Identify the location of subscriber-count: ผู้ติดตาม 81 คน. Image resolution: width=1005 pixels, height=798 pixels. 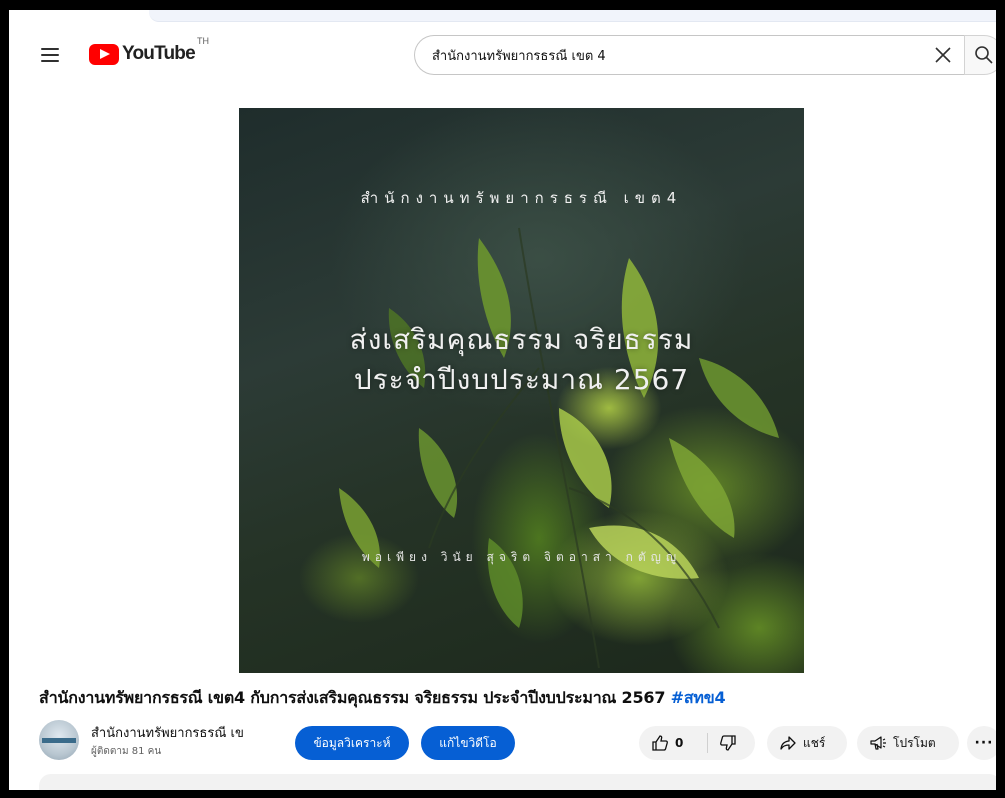
(126, 751).